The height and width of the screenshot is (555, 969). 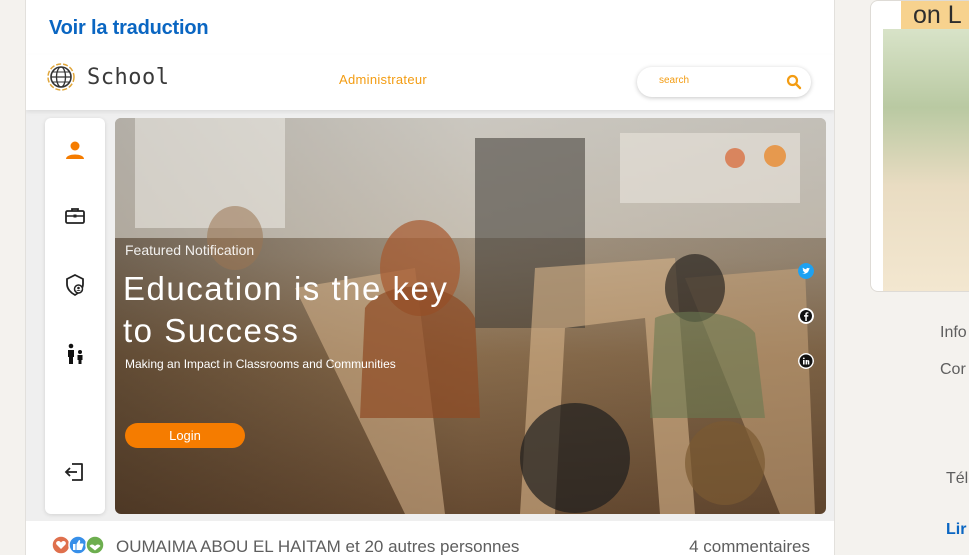 What do you see at coordinates (129, 28) in the screenshot?
I see `see-translation-link: Voir la traduction` at bounding box center [129, 28].